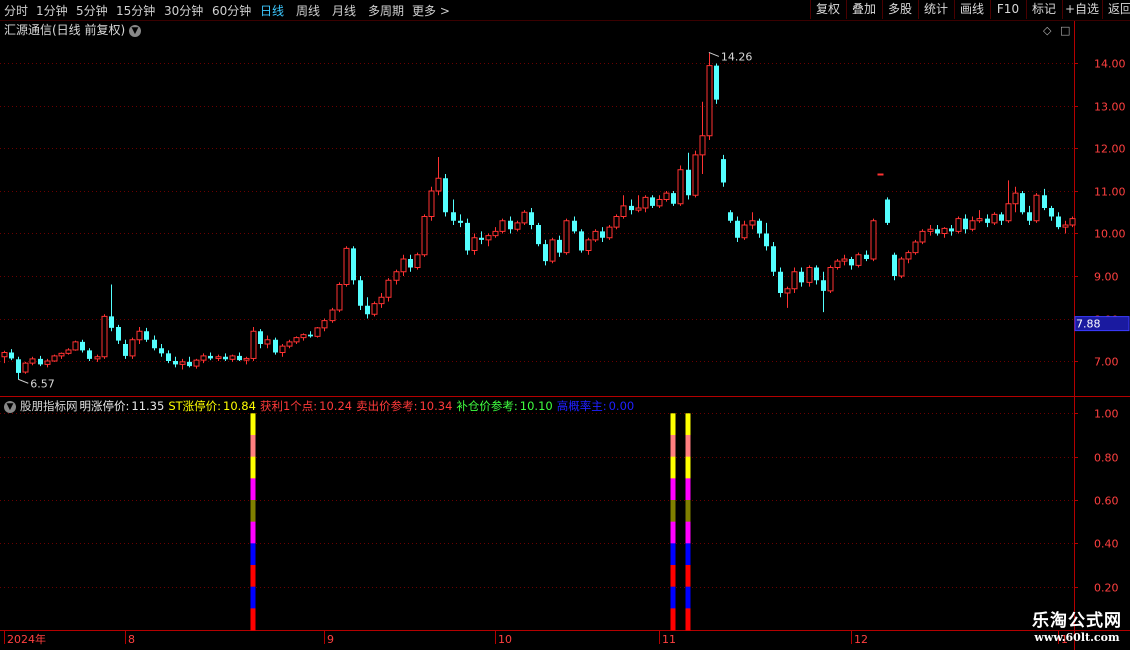 Image resolution: width=1130 pixels, height=650 pixels. I want to click on high-marker-line, so click(714, 54).